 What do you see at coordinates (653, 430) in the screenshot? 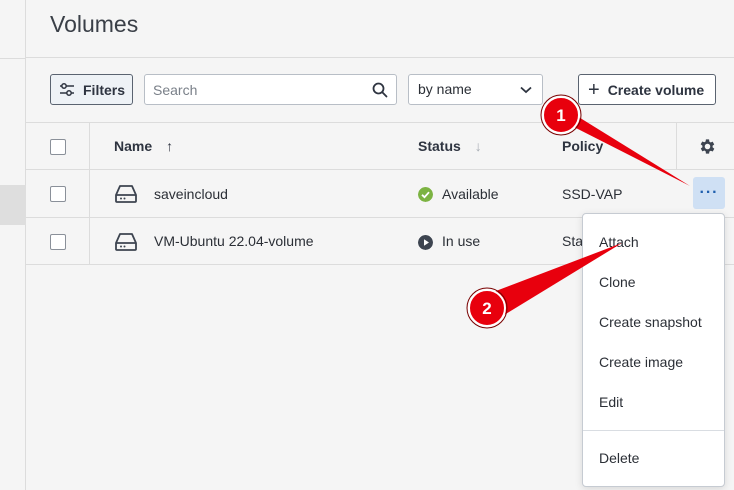
I see `menu-divider` at bounding box center [653, 430].